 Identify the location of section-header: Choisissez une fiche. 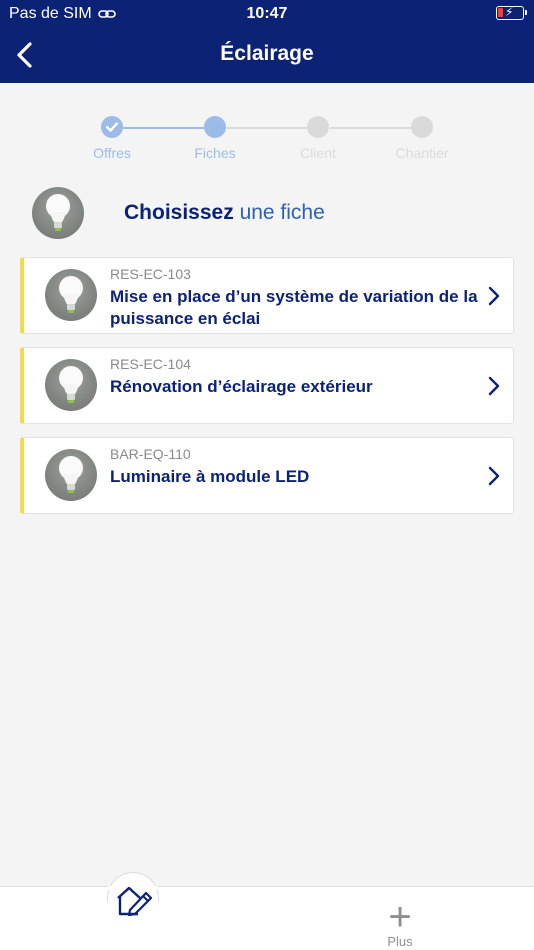
(267, 213).